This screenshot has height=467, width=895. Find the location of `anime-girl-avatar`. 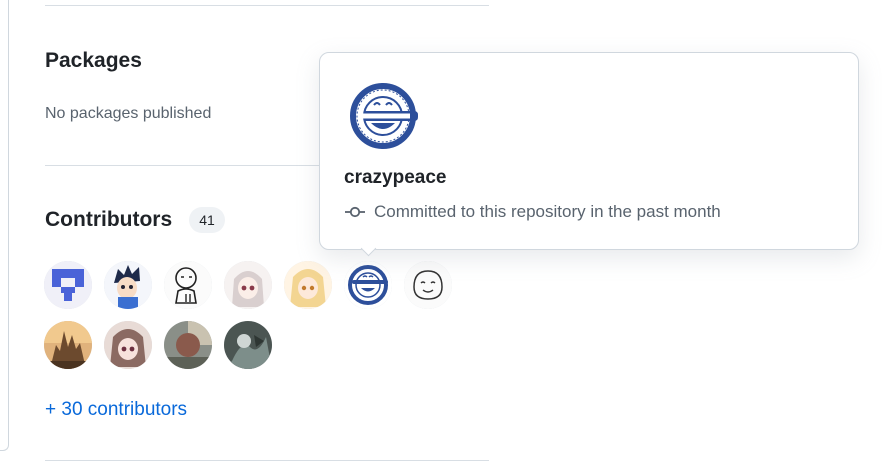

anime-girl-avatar is located at coordinates (248, 285).